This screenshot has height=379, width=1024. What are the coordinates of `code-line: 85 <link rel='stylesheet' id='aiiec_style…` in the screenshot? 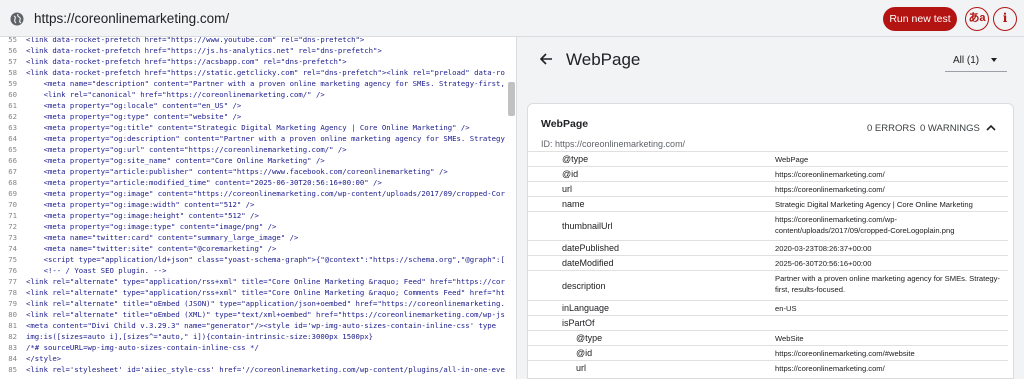 It's located at (258, 369).